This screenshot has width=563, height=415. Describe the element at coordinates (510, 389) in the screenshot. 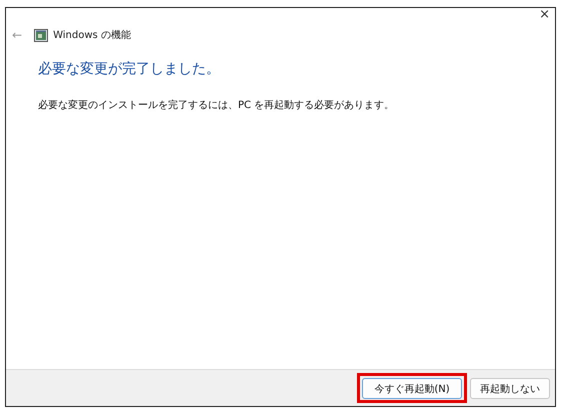

I see `dialog-button: 再起動しない` at that location.